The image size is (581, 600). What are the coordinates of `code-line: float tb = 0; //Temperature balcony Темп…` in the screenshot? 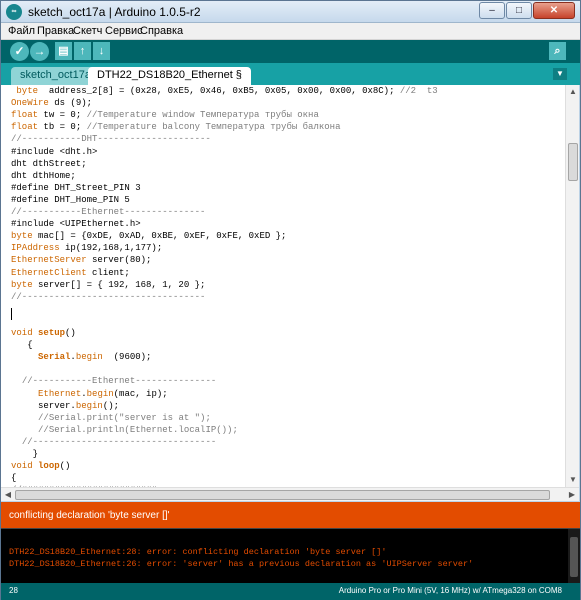 It's located at (175, 127).